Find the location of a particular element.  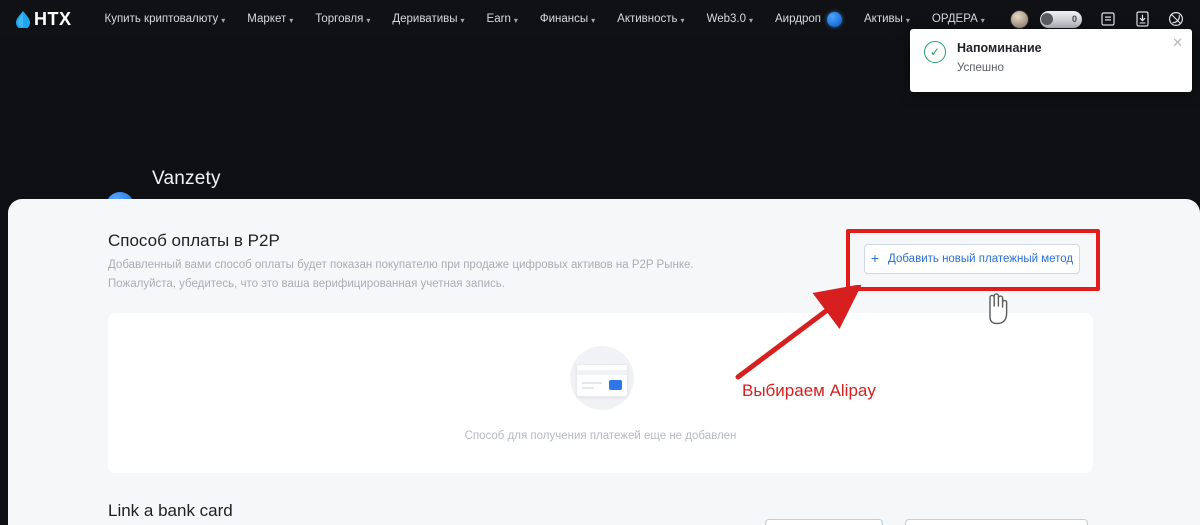

nav-label: Купить криптовалюту is located at coordinates (161, 19).